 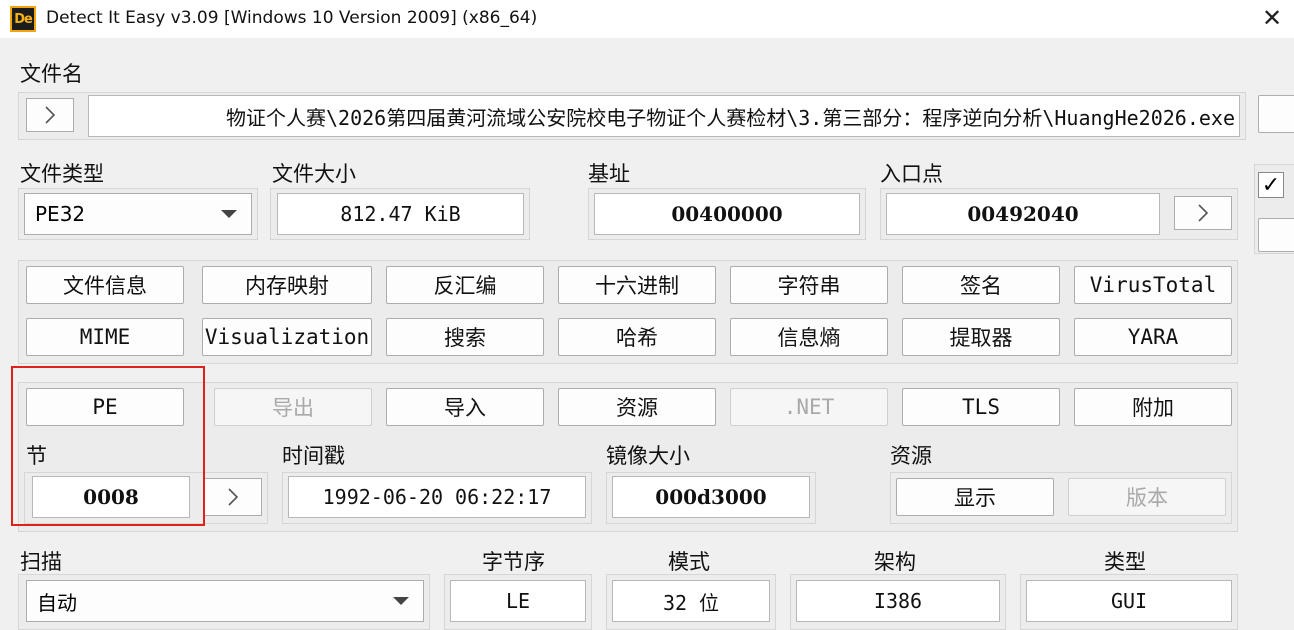 I want to click on virustotal-button: VirusTotal, so click(x=1153, y=285).